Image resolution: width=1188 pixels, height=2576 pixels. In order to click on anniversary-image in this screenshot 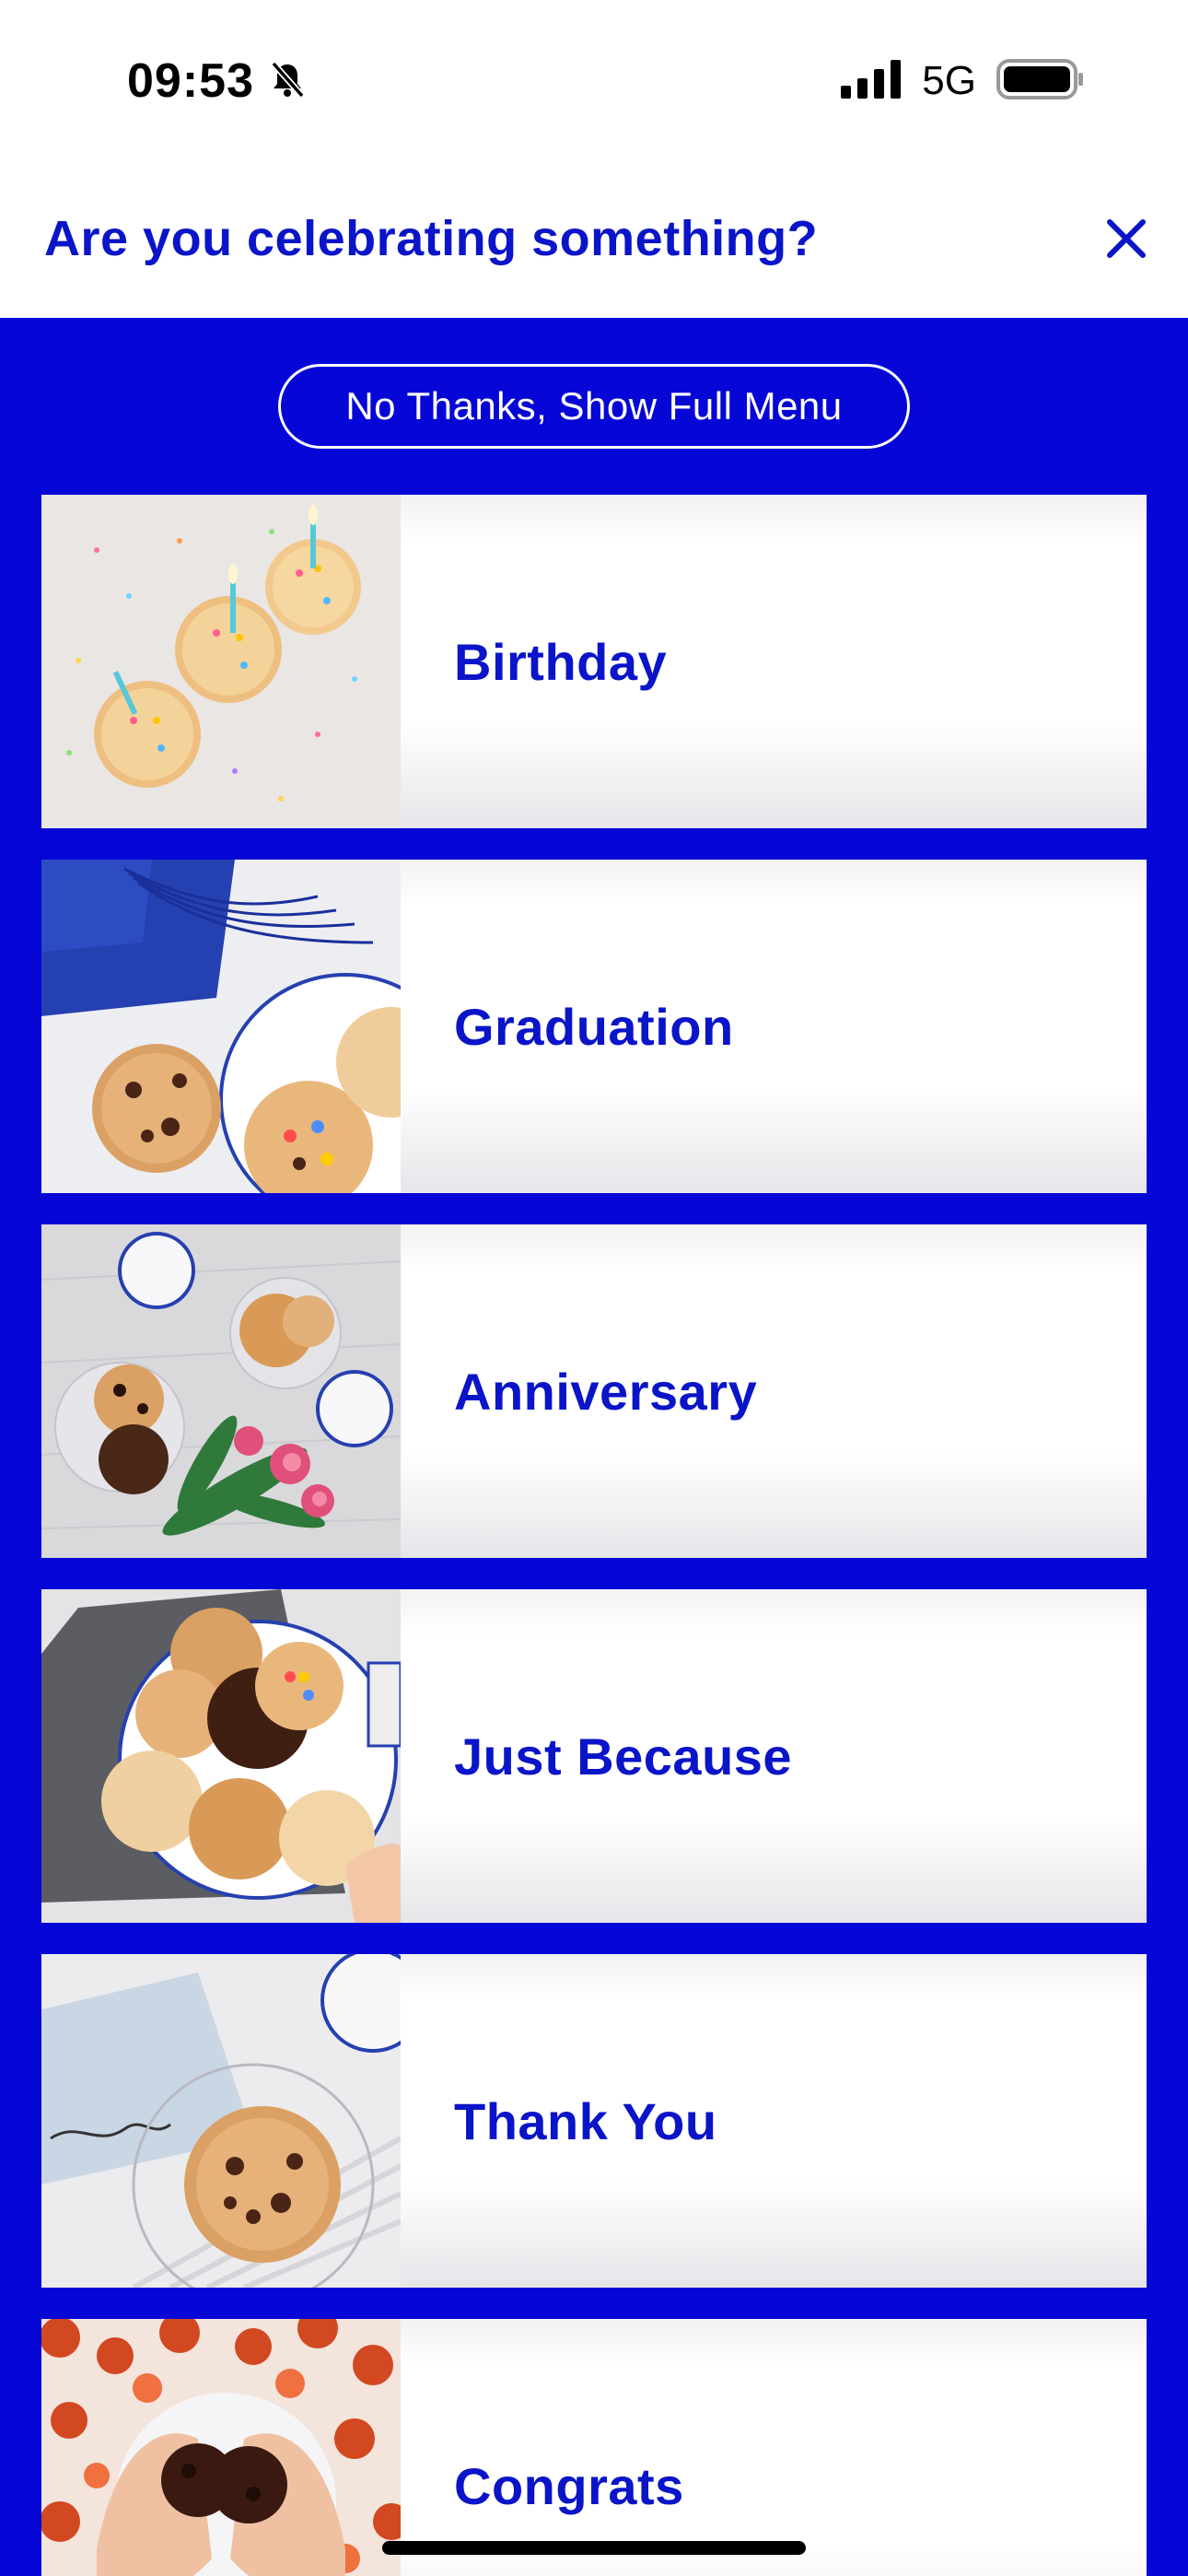, I will do `click(221, 1391)`.